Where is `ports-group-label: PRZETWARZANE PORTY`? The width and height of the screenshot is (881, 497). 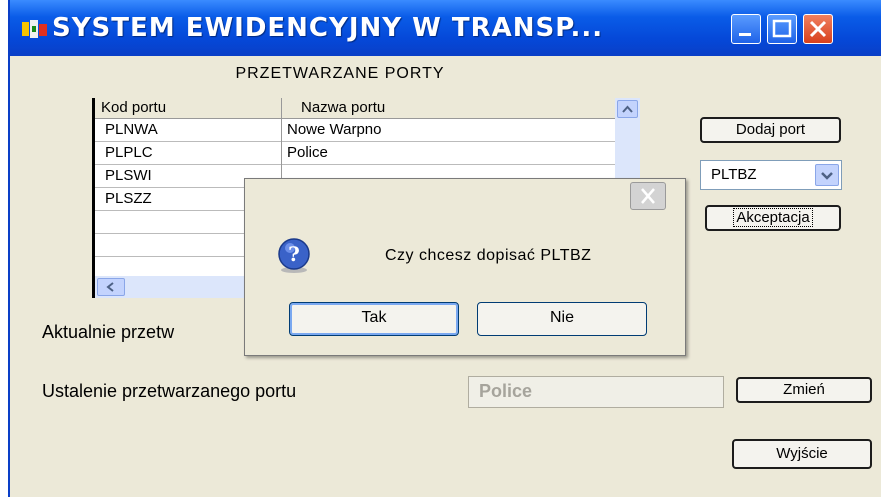 ports-group-label: PRZETWARZANE PORTY is located at coordinates (340, 74).